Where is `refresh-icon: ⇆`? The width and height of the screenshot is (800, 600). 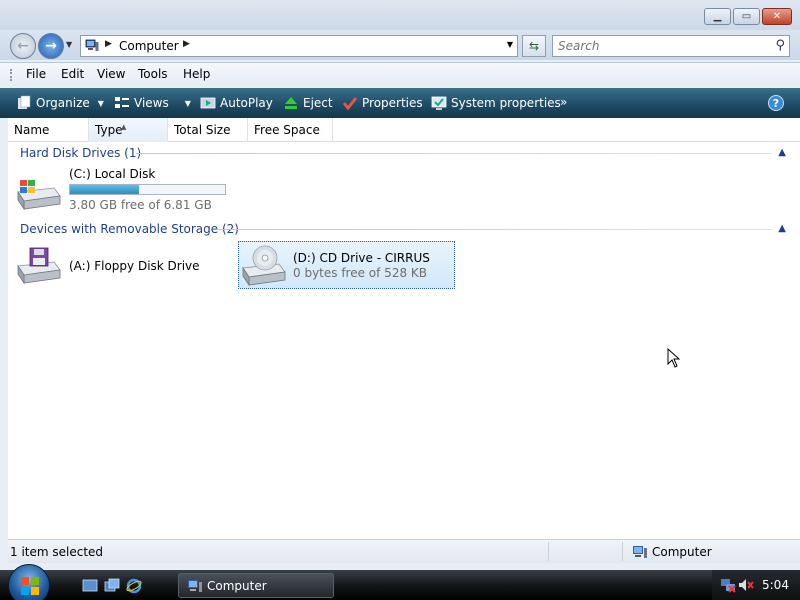
refresh-icon: ⇆ is located at coordinates (534, 46).